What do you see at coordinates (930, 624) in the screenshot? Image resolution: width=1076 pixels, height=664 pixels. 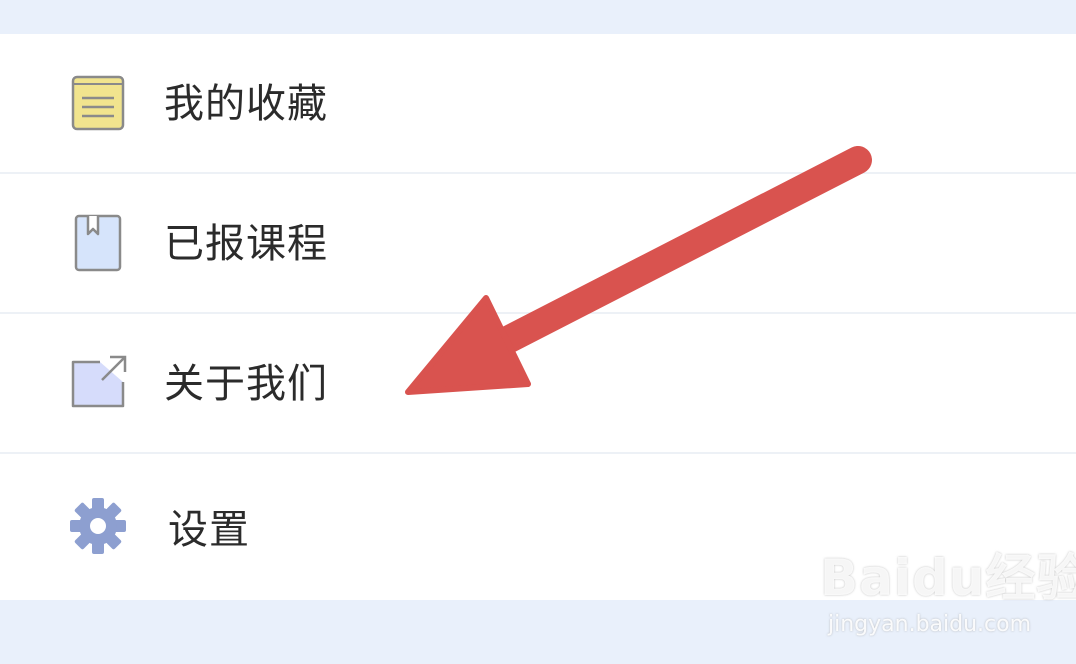 I see `watermark-url: jingyan.baidu.com` at bounding box center [930, 624].